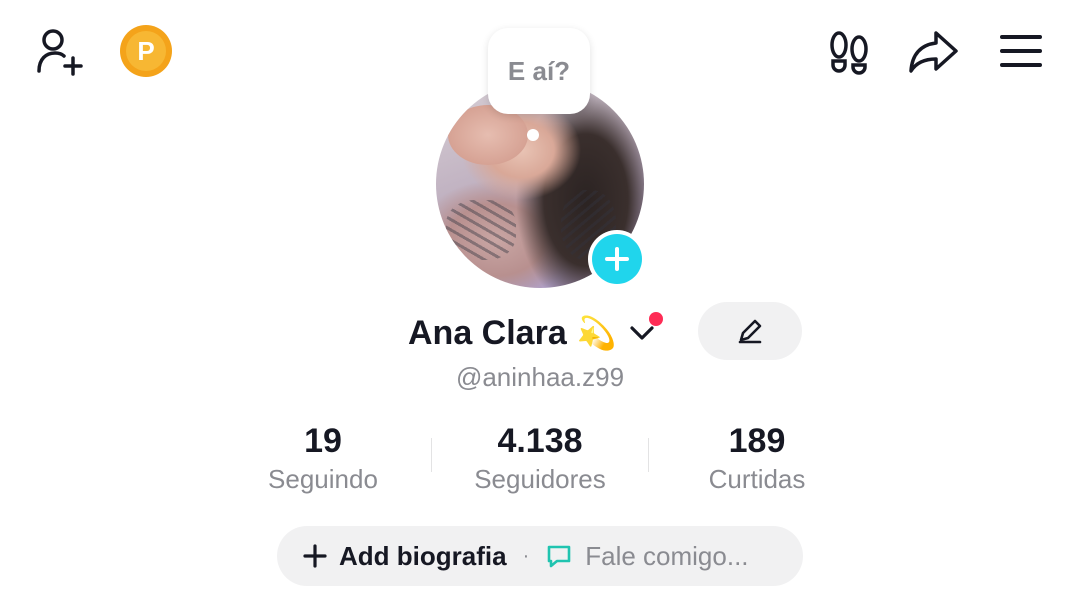 This screenshot has height=607, width=1080. What do you see at coordinates (596, 333) in the screenshot?
I see `name-emoji: 💫` at bounding box center [596, 333].